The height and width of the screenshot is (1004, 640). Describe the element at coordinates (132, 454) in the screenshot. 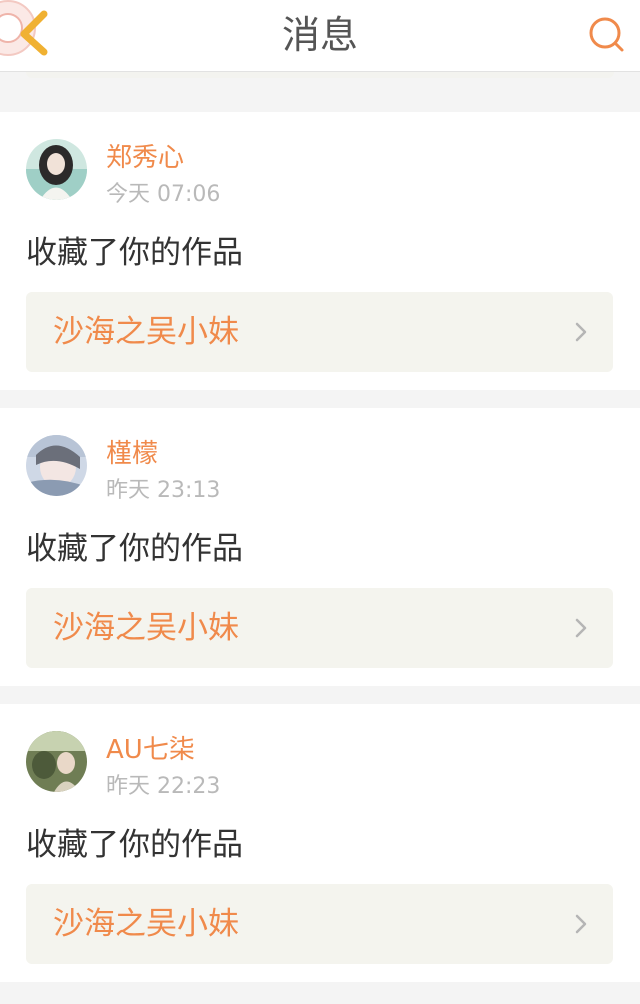

I see `username: 槿檬` at that location.